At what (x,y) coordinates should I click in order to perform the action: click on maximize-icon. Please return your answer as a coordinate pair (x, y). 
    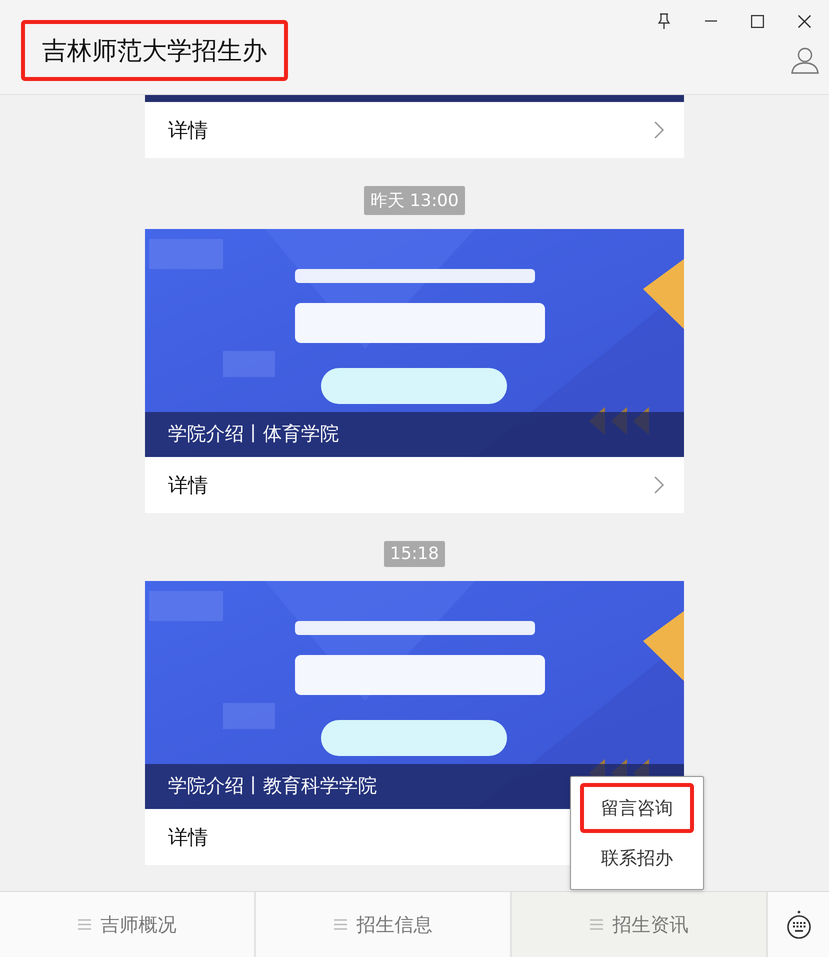
    Looking at the image, I should click on (757, 21).